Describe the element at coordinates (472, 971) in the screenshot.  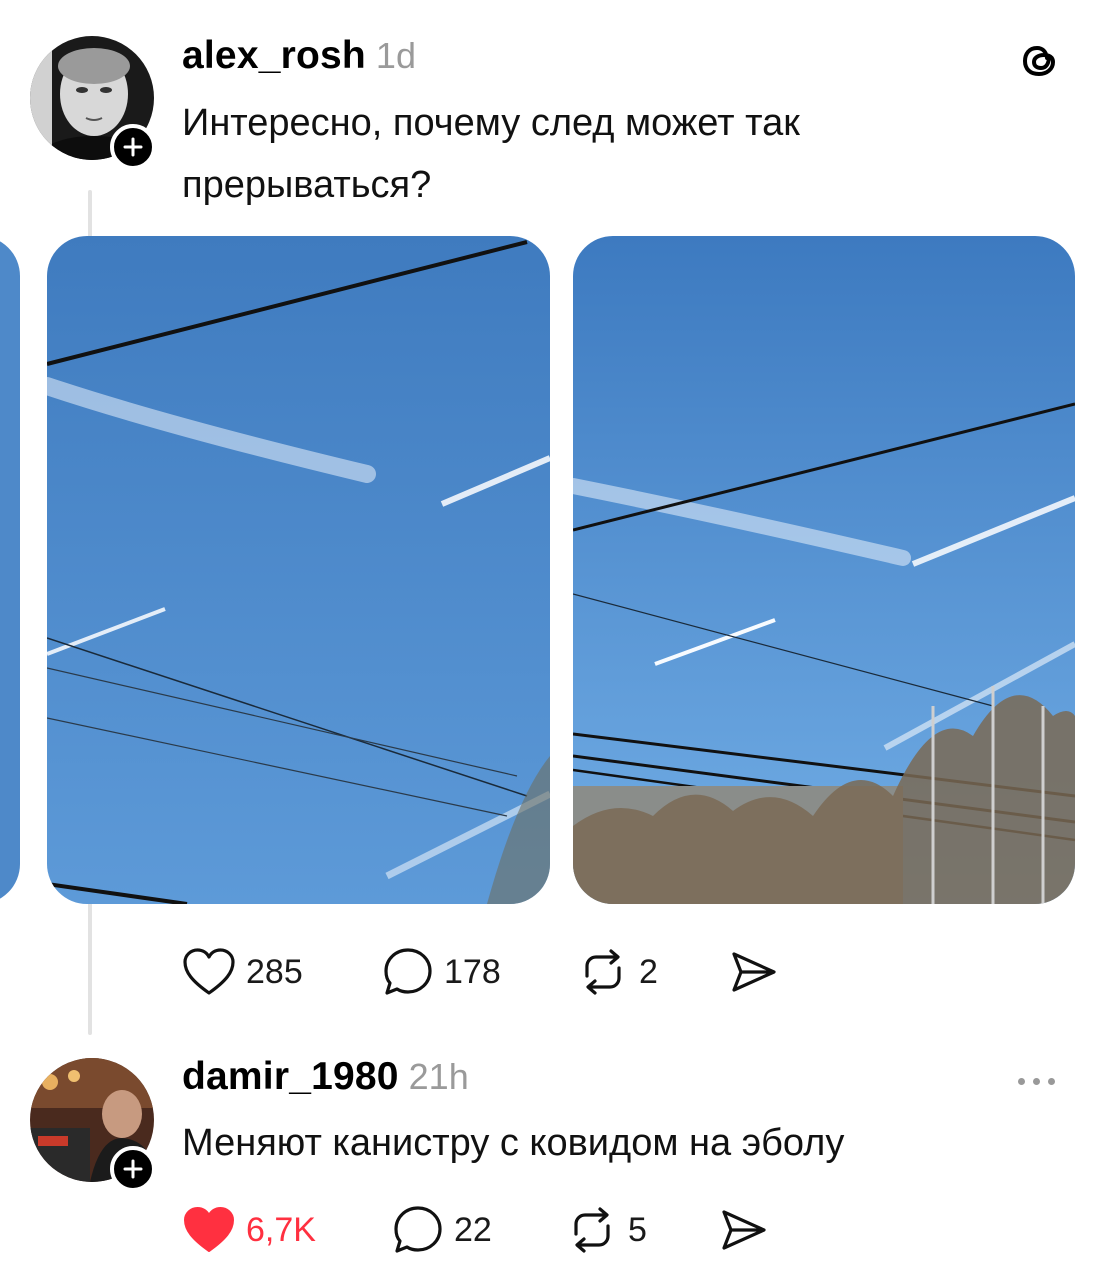
I see `post-comment-count: 178` at that location.